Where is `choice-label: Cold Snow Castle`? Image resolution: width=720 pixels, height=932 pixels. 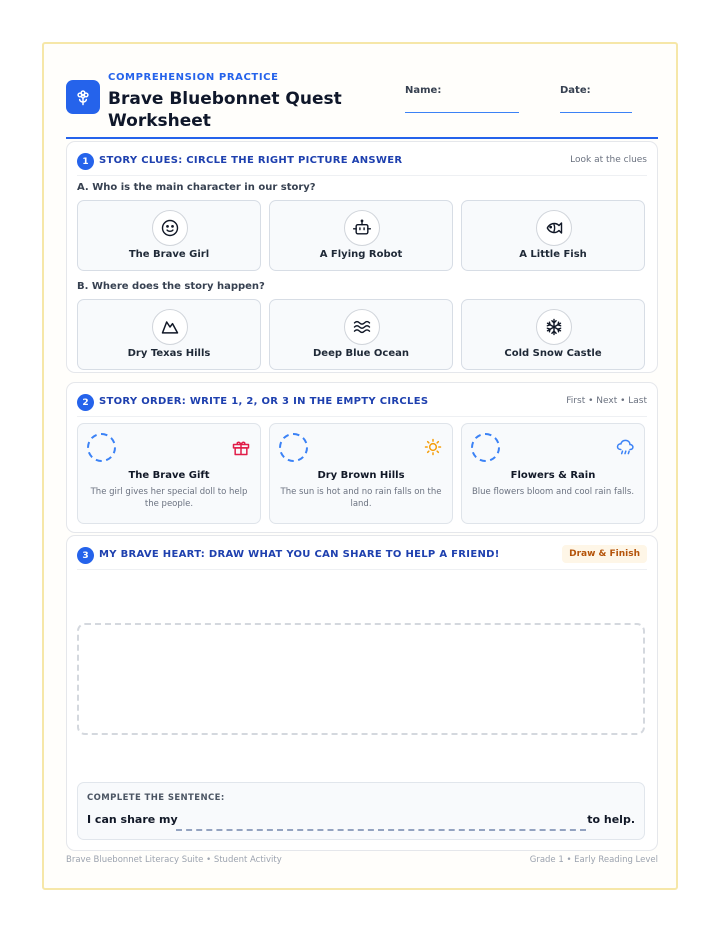 choice-label: Cold Snow Castle is located at coordinates (553, 353).